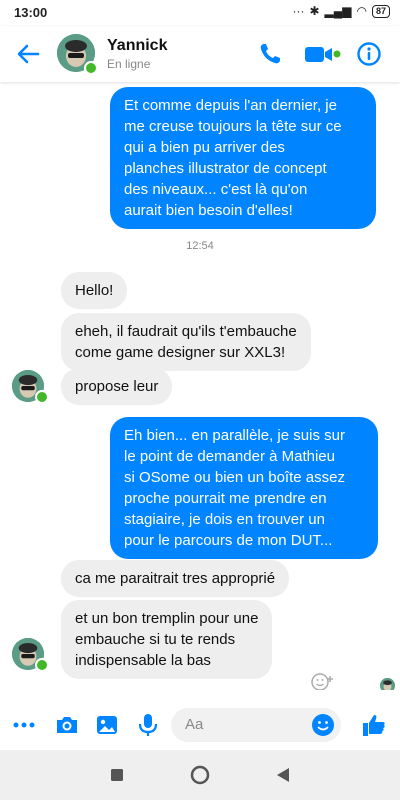 Image resolution: width=400 pixels, height=800 pixels. Describe the element at coordinates (28, 54) in the screenshot. I see `back-arrow-icon` at that location.